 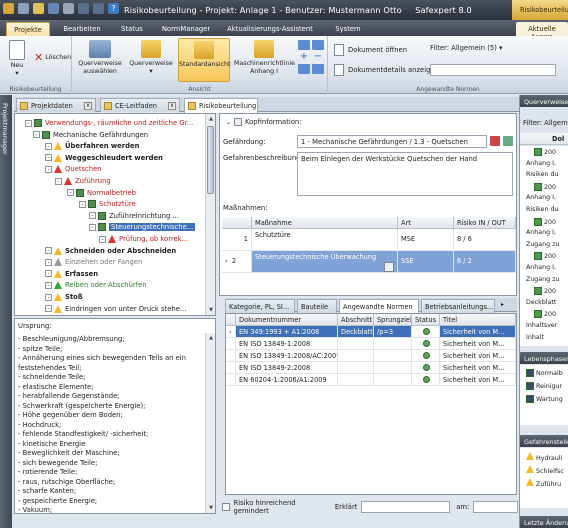 What do you see at coordinates (544, 399) in the screenshot?
I see `phase-item: Wartung` at bounding box center [544, 399].